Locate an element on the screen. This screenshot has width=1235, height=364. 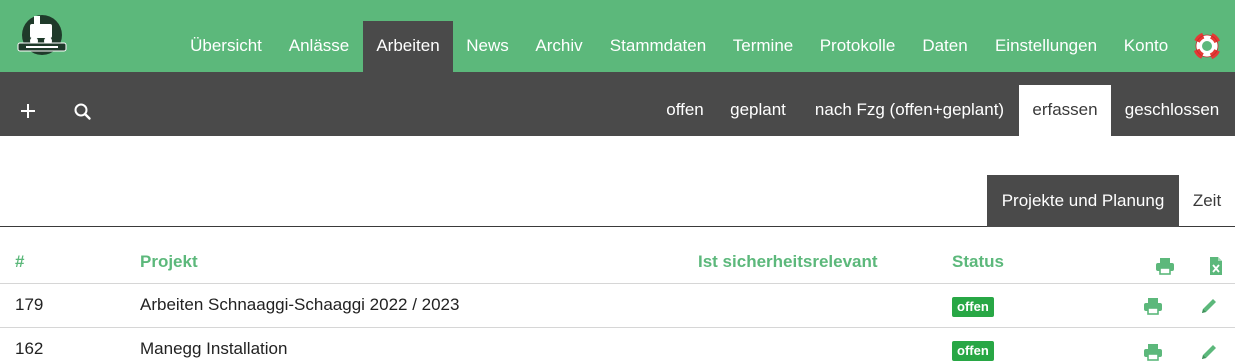
column-header-project: Projekt is located at coordinates (169, 262).